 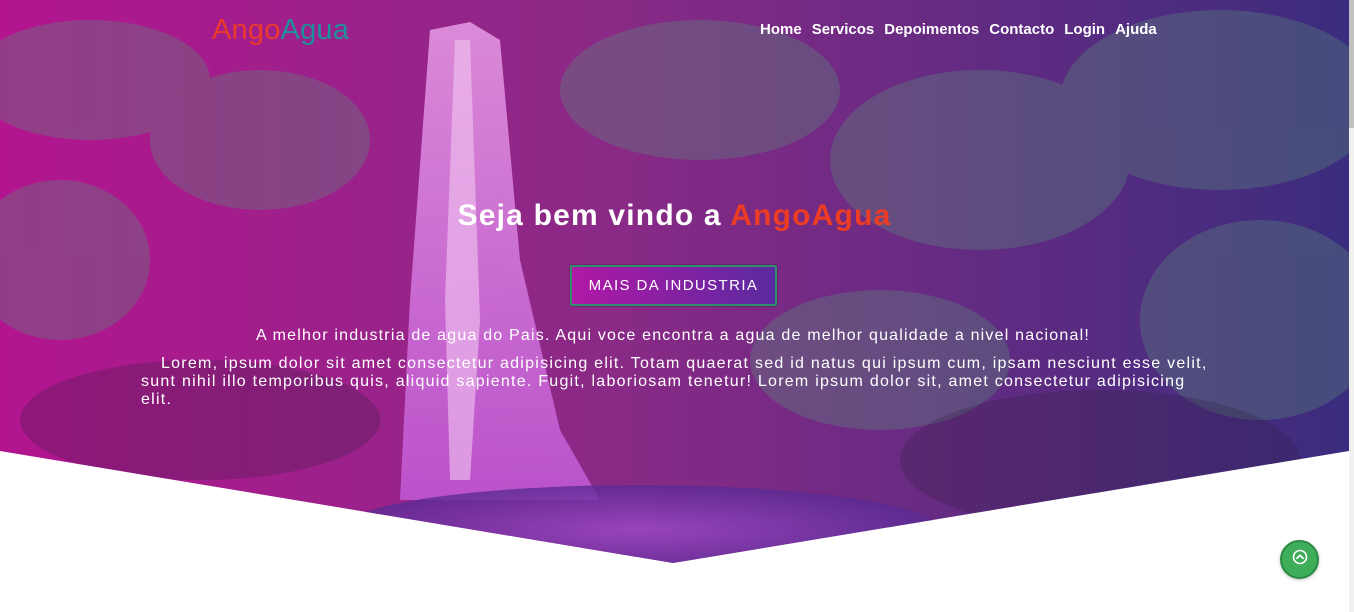 I want to click on nav-link-login: Login, so click(x=1084, y=29).